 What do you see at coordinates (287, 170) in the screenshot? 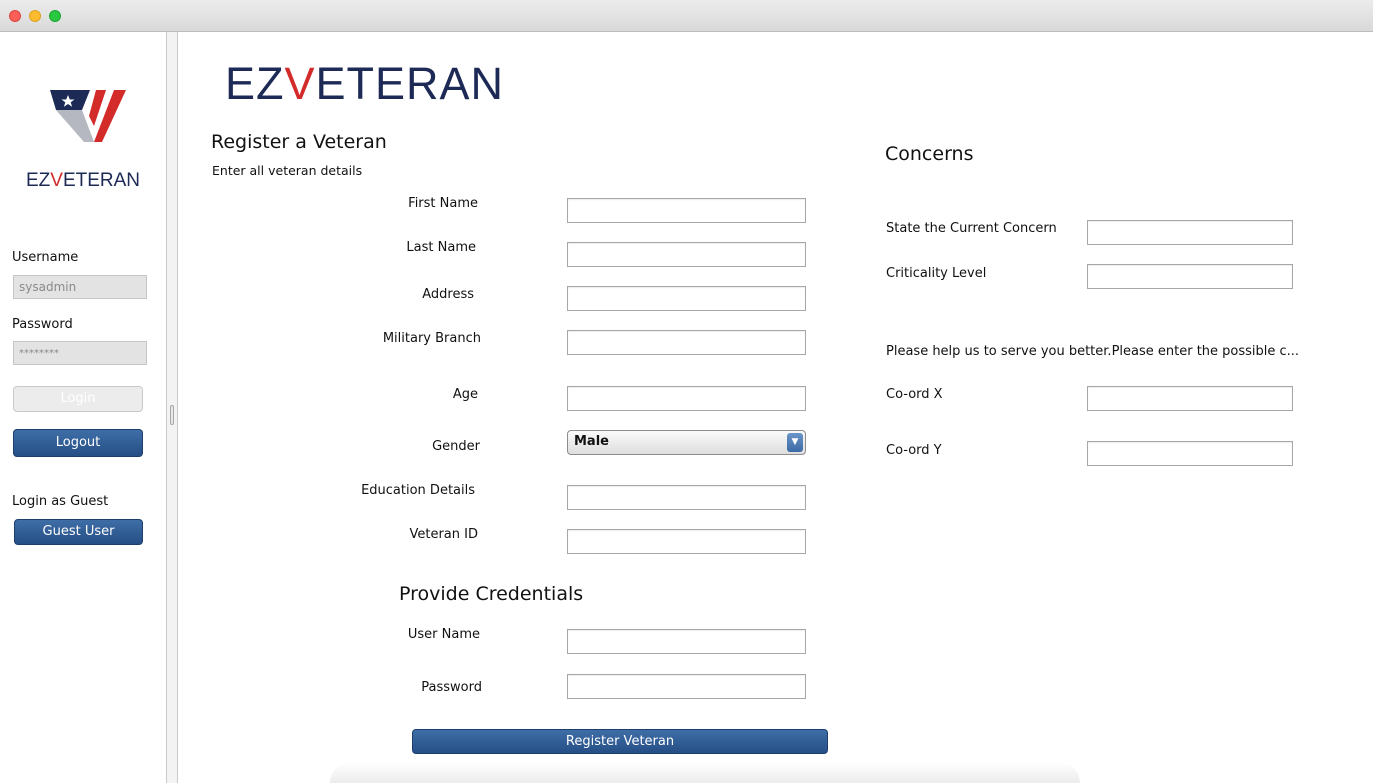
I see `register-subtitle: Enter all veteran details` at bounding box center [287, 170].